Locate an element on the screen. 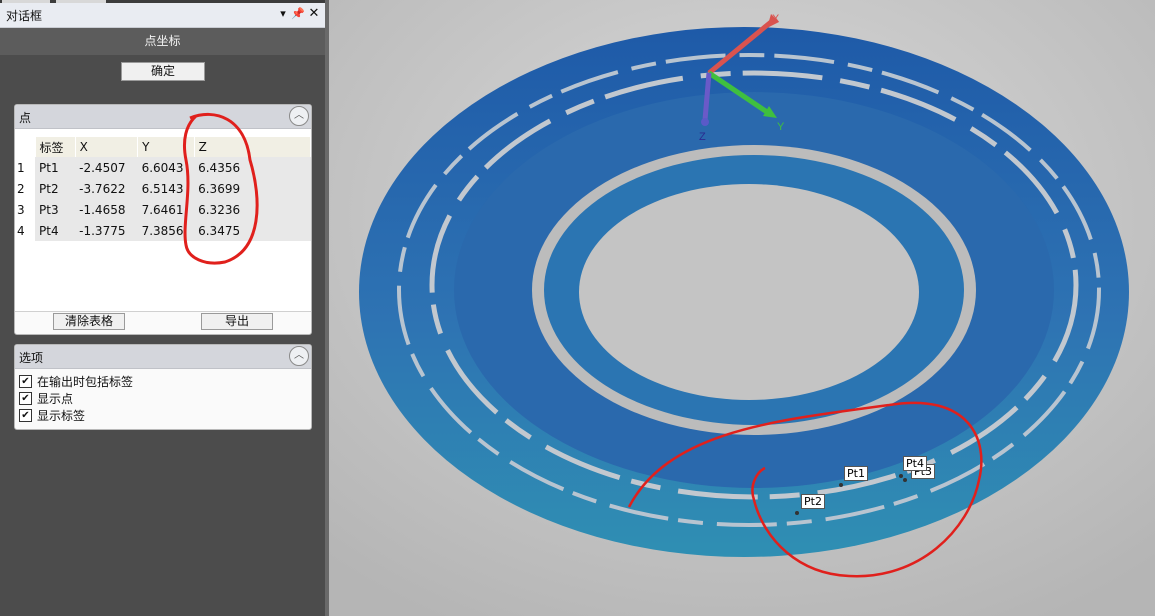  export-button: 导出 is located at coordinates (237, 321).